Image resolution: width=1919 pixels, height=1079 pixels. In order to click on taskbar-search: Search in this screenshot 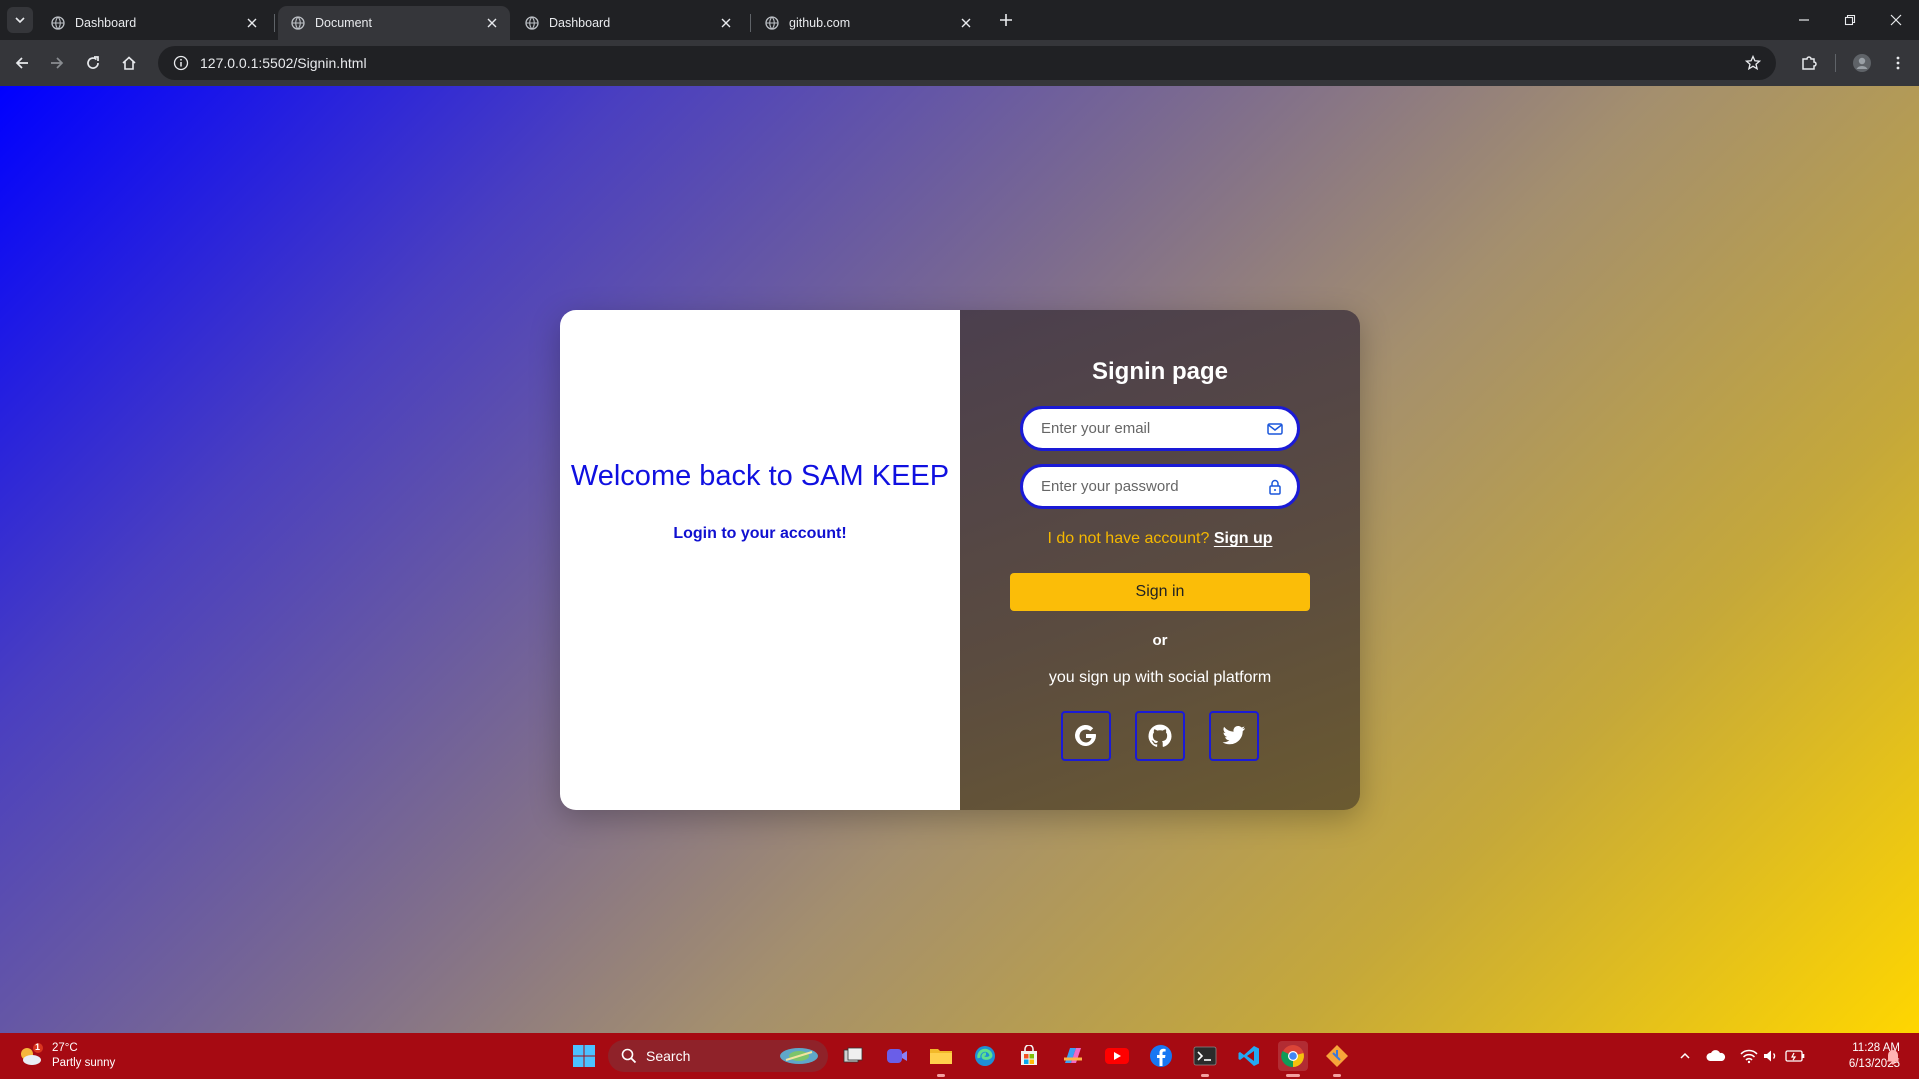, I will do `click(718, 1056)`.